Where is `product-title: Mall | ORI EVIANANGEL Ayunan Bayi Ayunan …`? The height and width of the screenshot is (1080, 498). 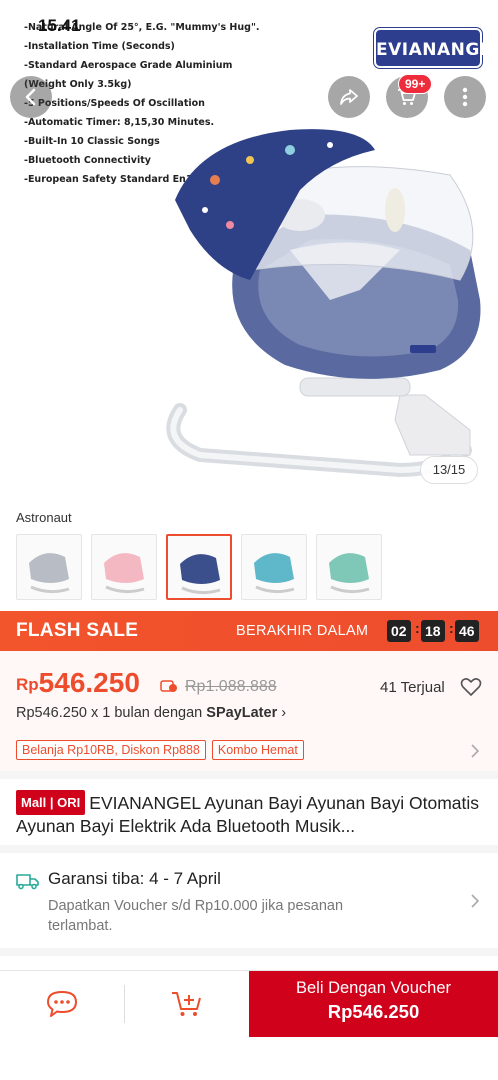 product-title: Mall | ORI EVIANANGEL Ayunan Bayi Ayunan … is located at coordinates (251, 814).